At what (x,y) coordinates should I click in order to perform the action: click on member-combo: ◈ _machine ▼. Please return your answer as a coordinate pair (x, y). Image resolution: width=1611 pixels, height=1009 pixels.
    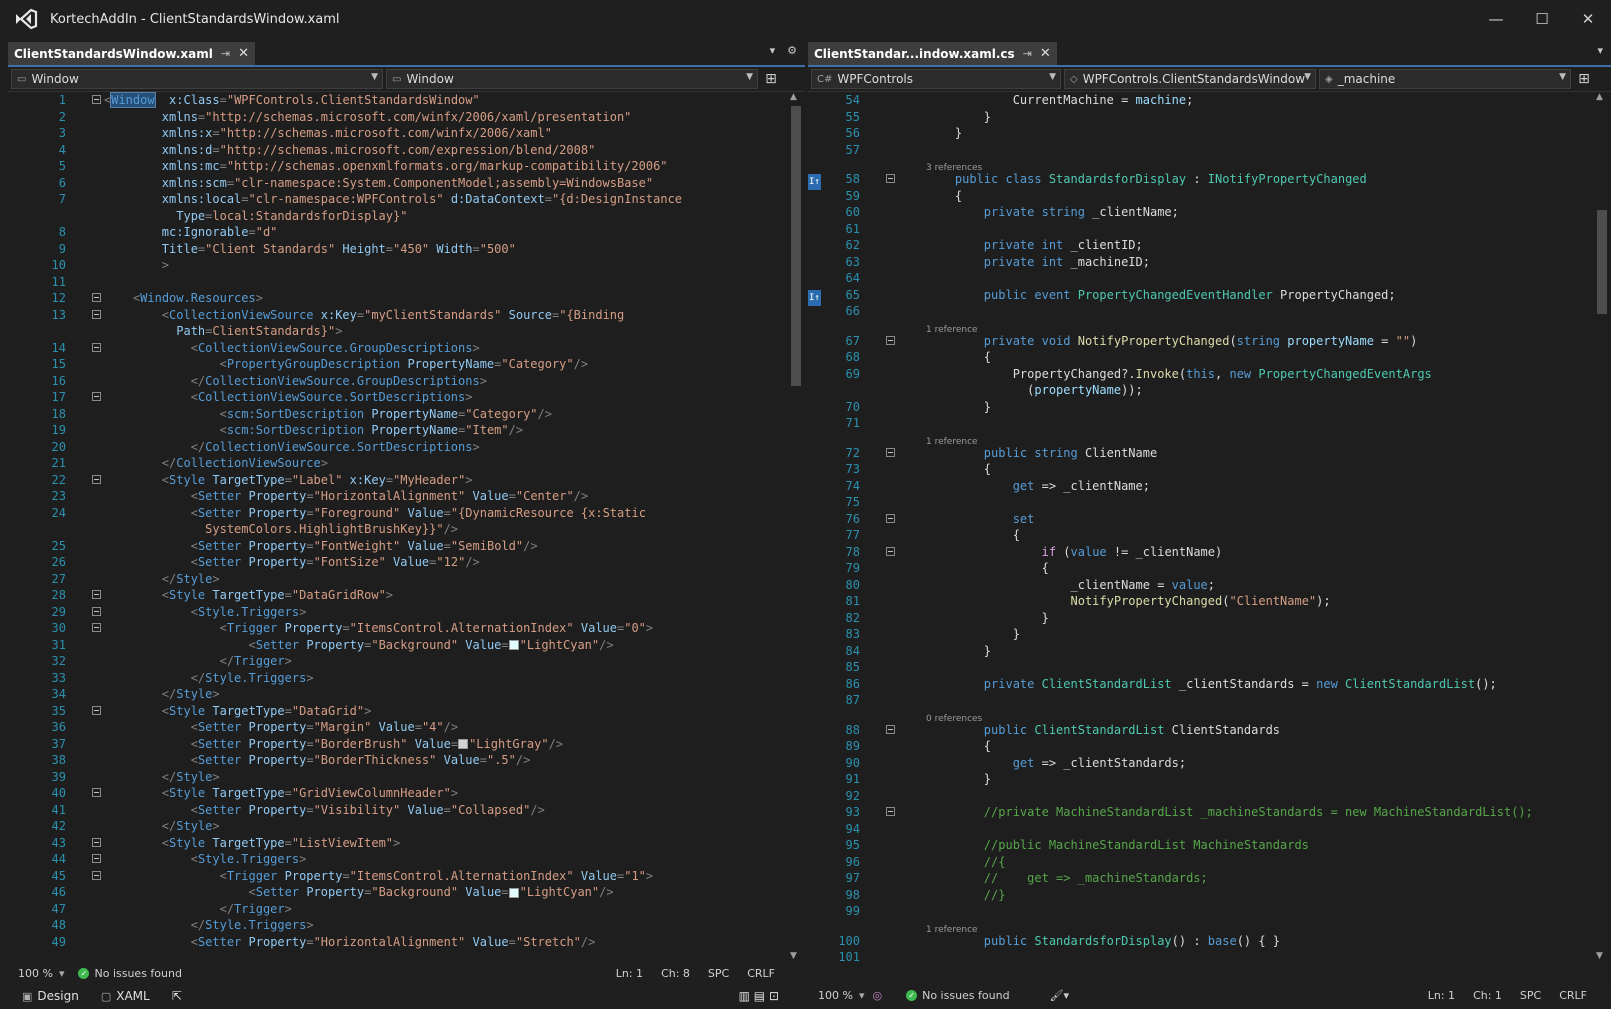
    Looking at the image, I should click on (1445, 79).